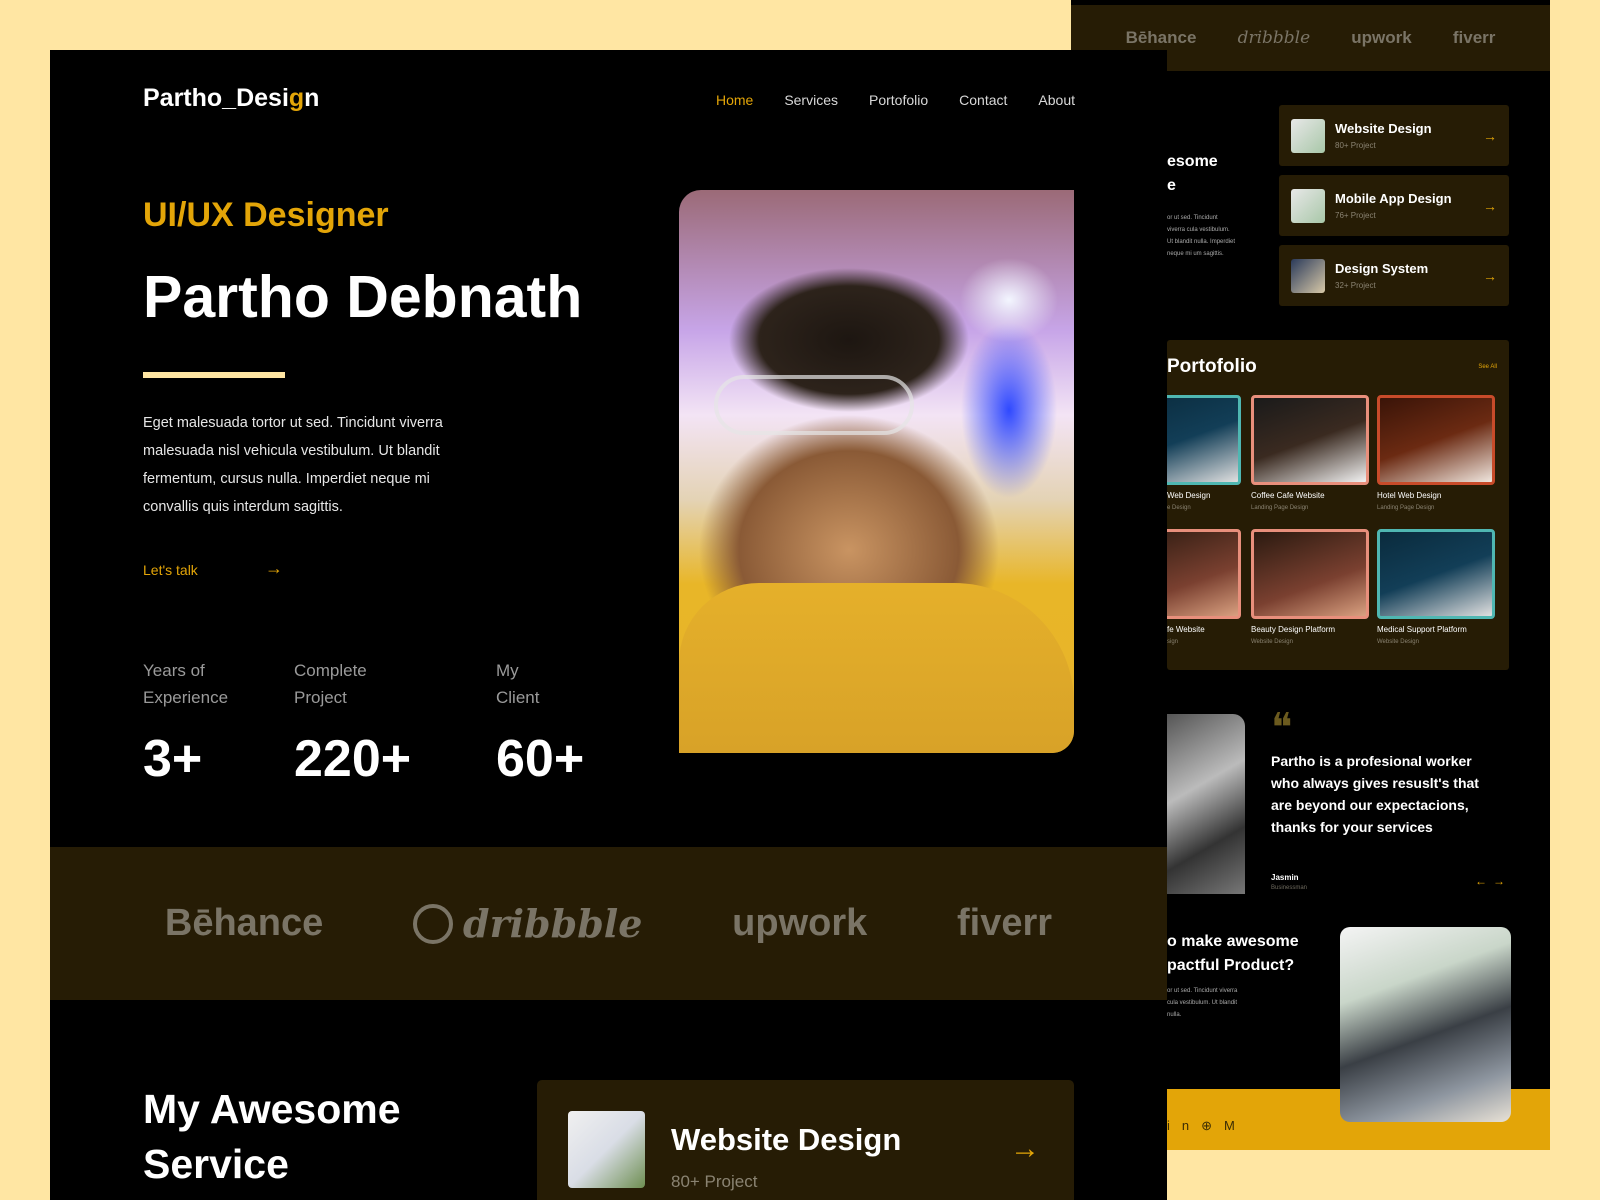 This screenshot has height=1200, width=1600. What do you see at coordinates (1285, 877) in the screenshot?
I see `testimonial-author: Jasmin` at bounding box center [1285, 877].